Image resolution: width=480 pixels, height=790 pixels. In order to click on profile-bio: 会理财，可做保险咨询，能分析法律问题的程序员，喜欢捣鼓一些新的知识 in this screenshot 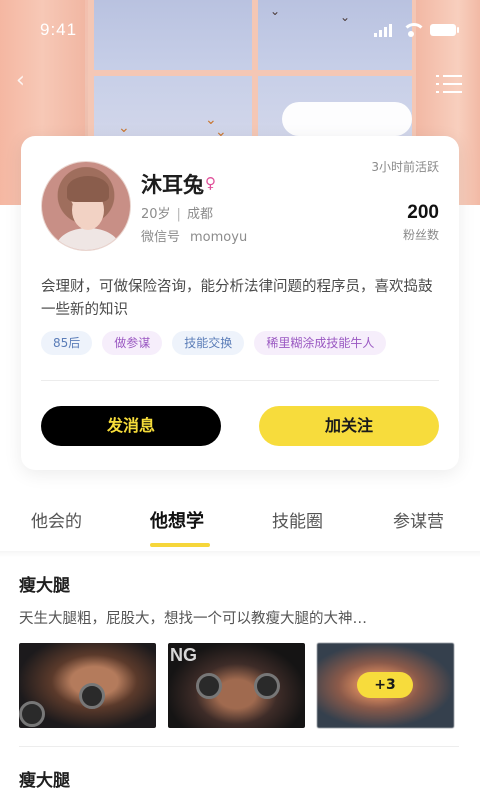, I will do `click(237, 298)`.